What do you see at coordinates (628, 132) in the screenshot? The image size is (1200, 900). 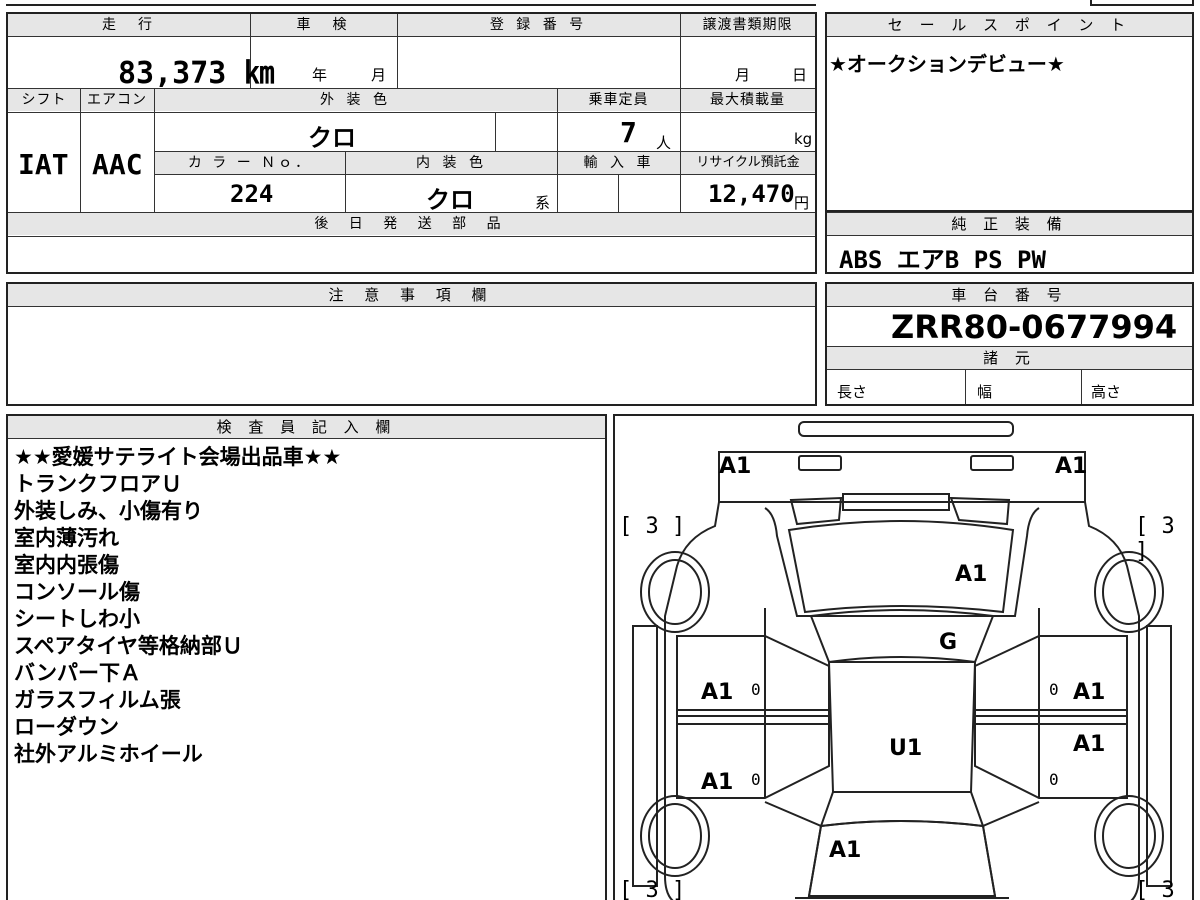 I see `capacity-value: 7` at bounding box center [628, 132].